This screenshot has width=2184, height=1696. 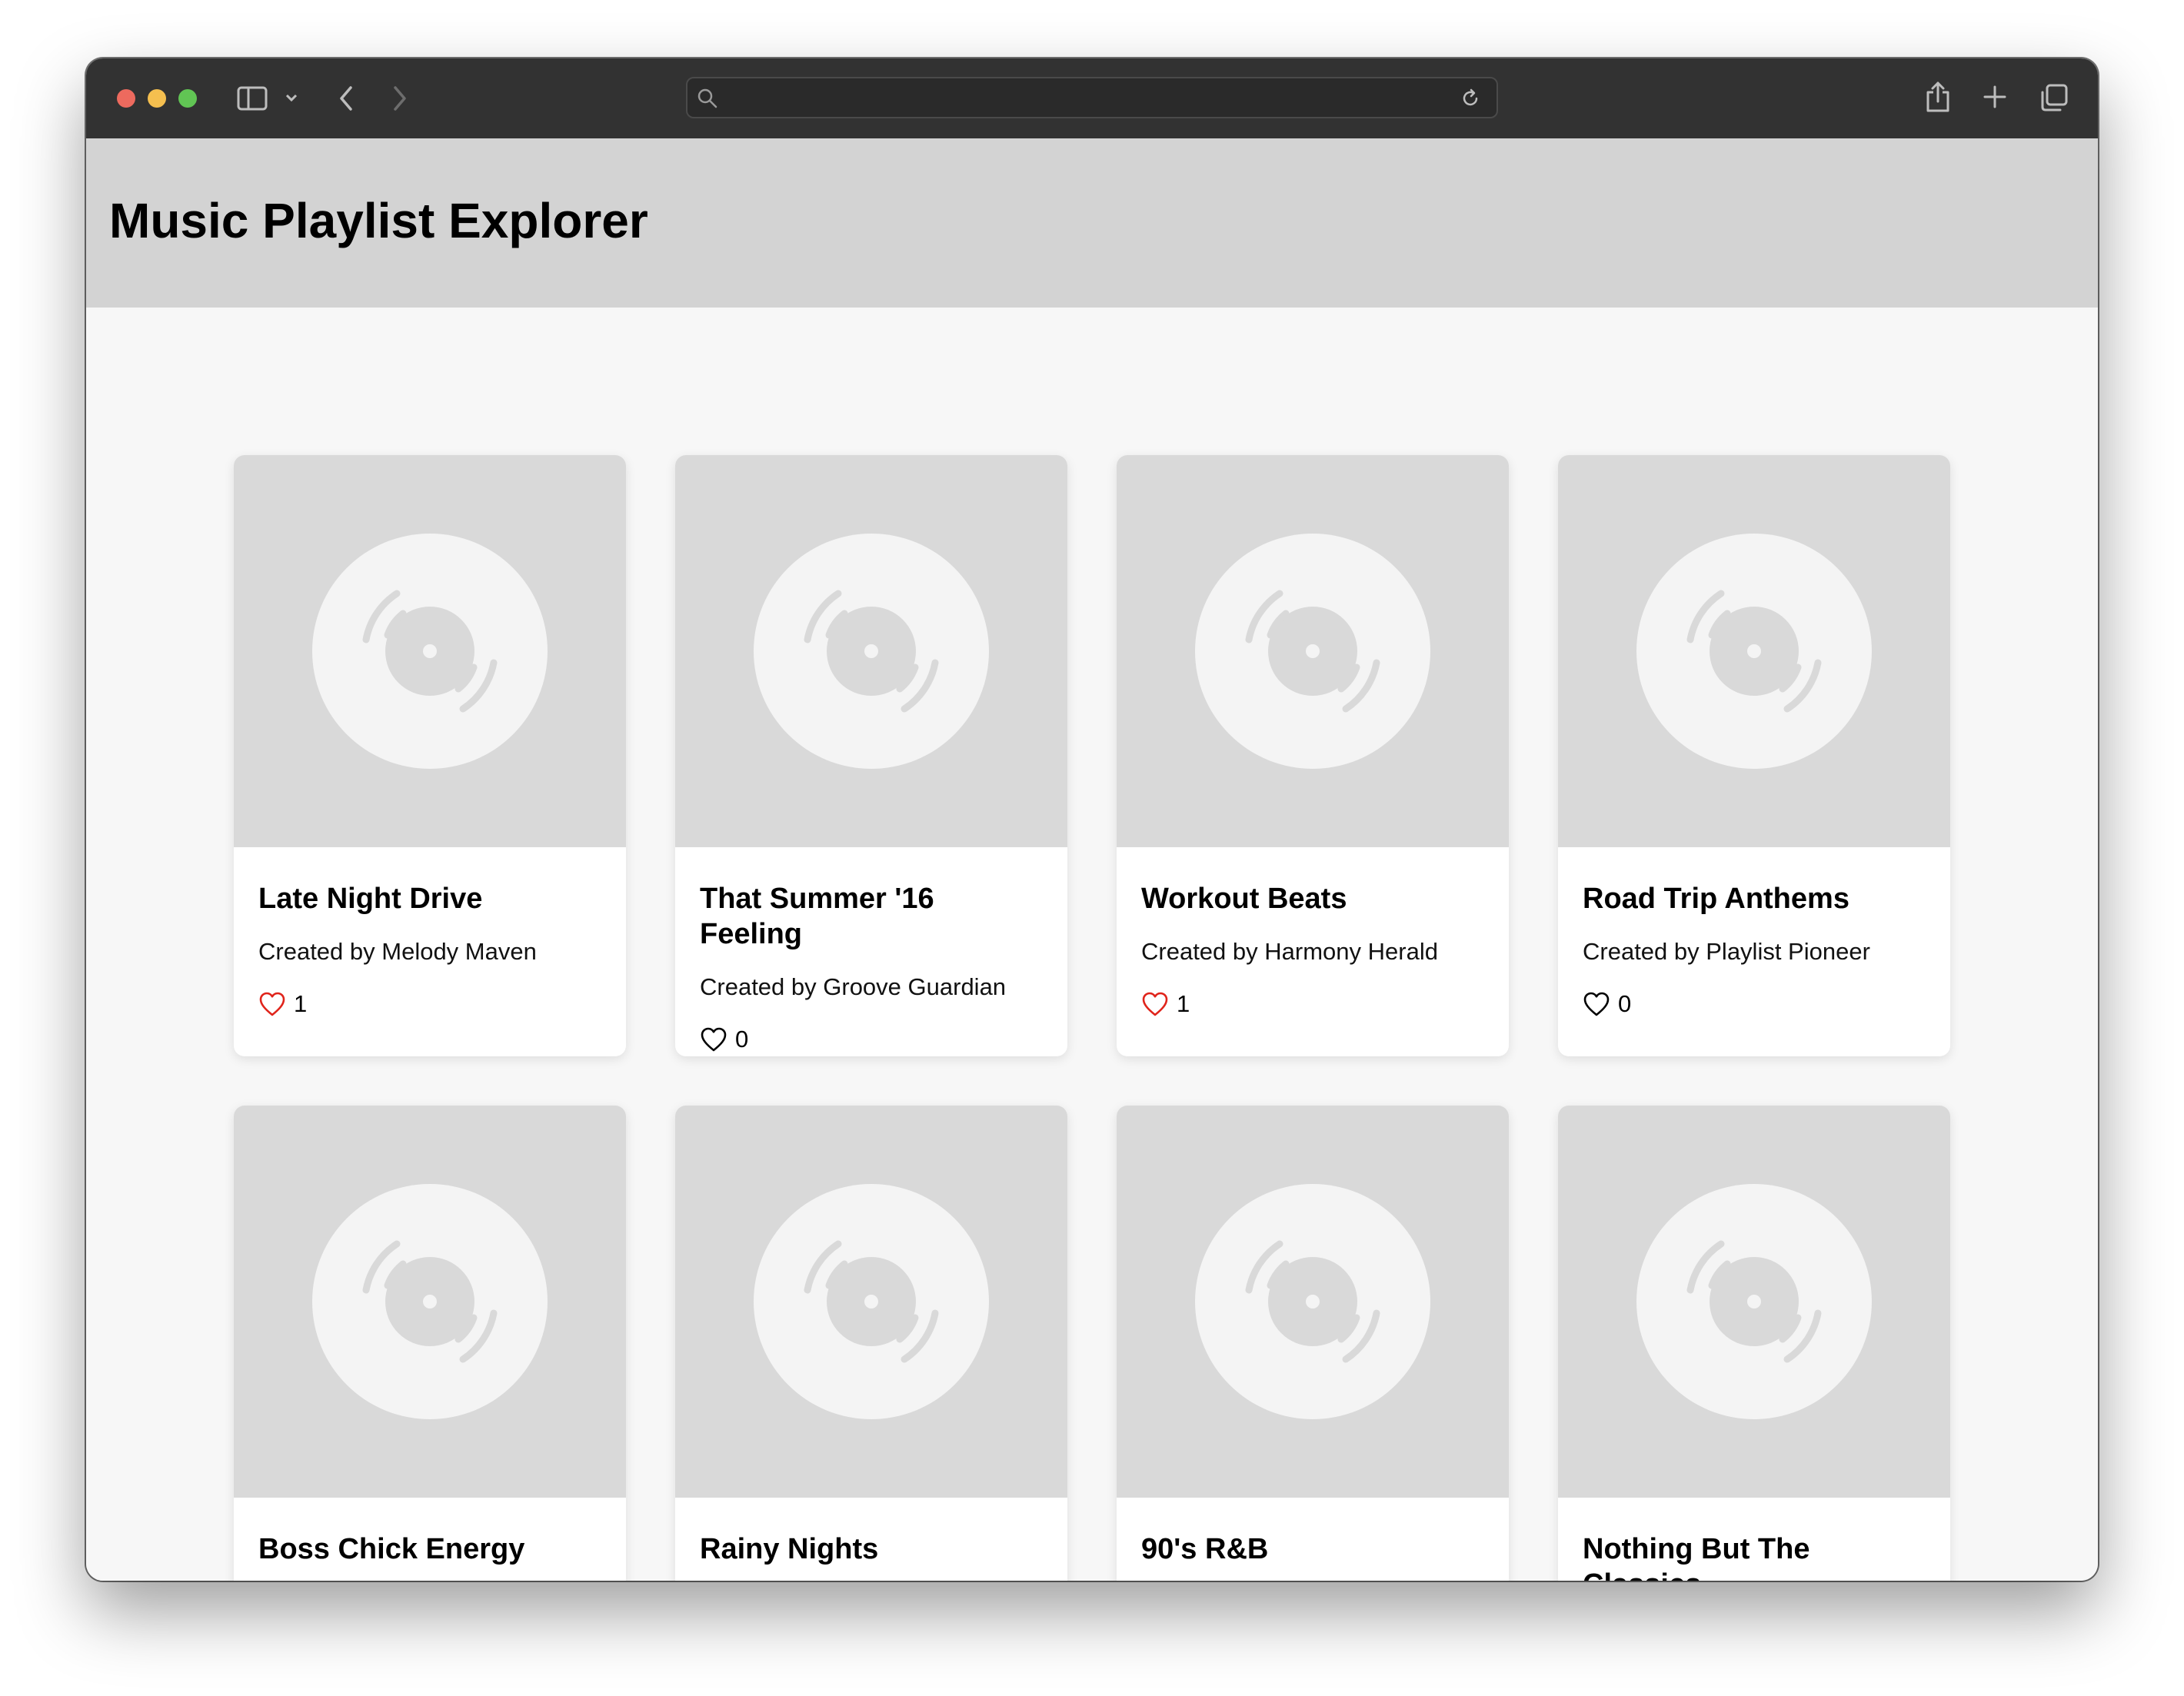 I want to click on minimize-window-button, so click(x=157, y=98).